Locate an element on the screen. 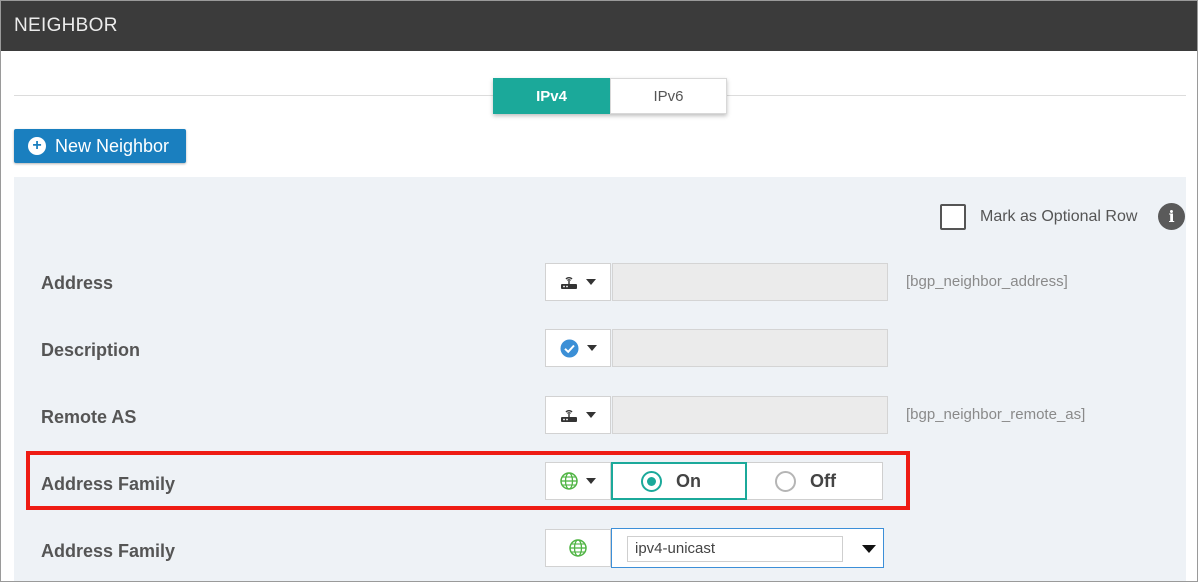 Image resolution: width=1198 pixels, height=582 pixels. address-input is located at coordinates (750, 282).